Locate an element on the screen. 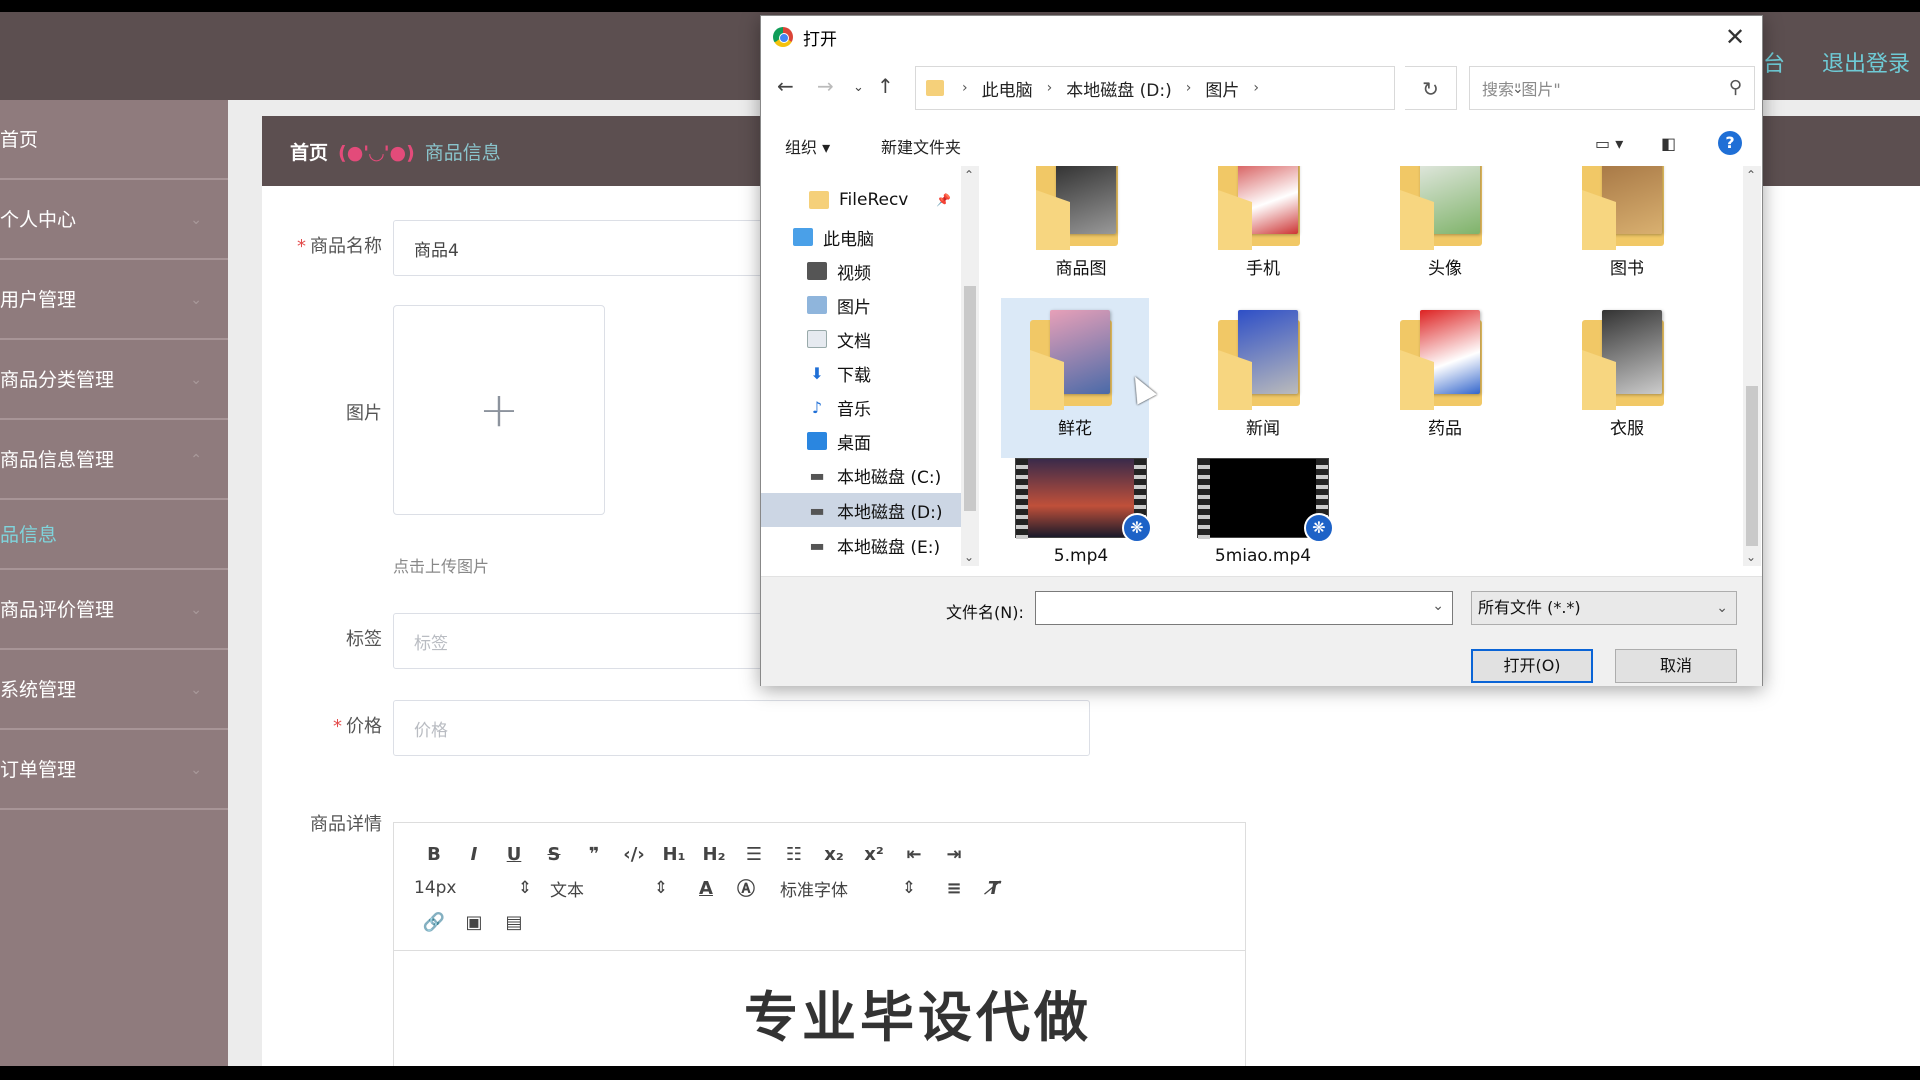 Image resolution: width=1920 pixels, height=1080 pixels. organize-label: 组织 is located at coordinates (801, 147).